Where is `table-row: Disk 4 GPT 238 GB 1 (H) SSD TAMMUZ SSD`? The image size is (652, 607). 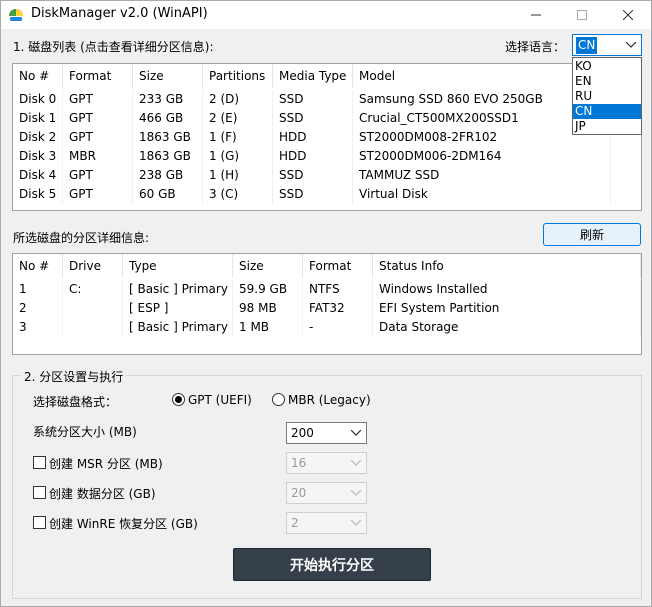 table-row: Disk 4 GPT 238 GB 1 (H) SSD TAMMUZ SSD is located at coordinates (327, 175).